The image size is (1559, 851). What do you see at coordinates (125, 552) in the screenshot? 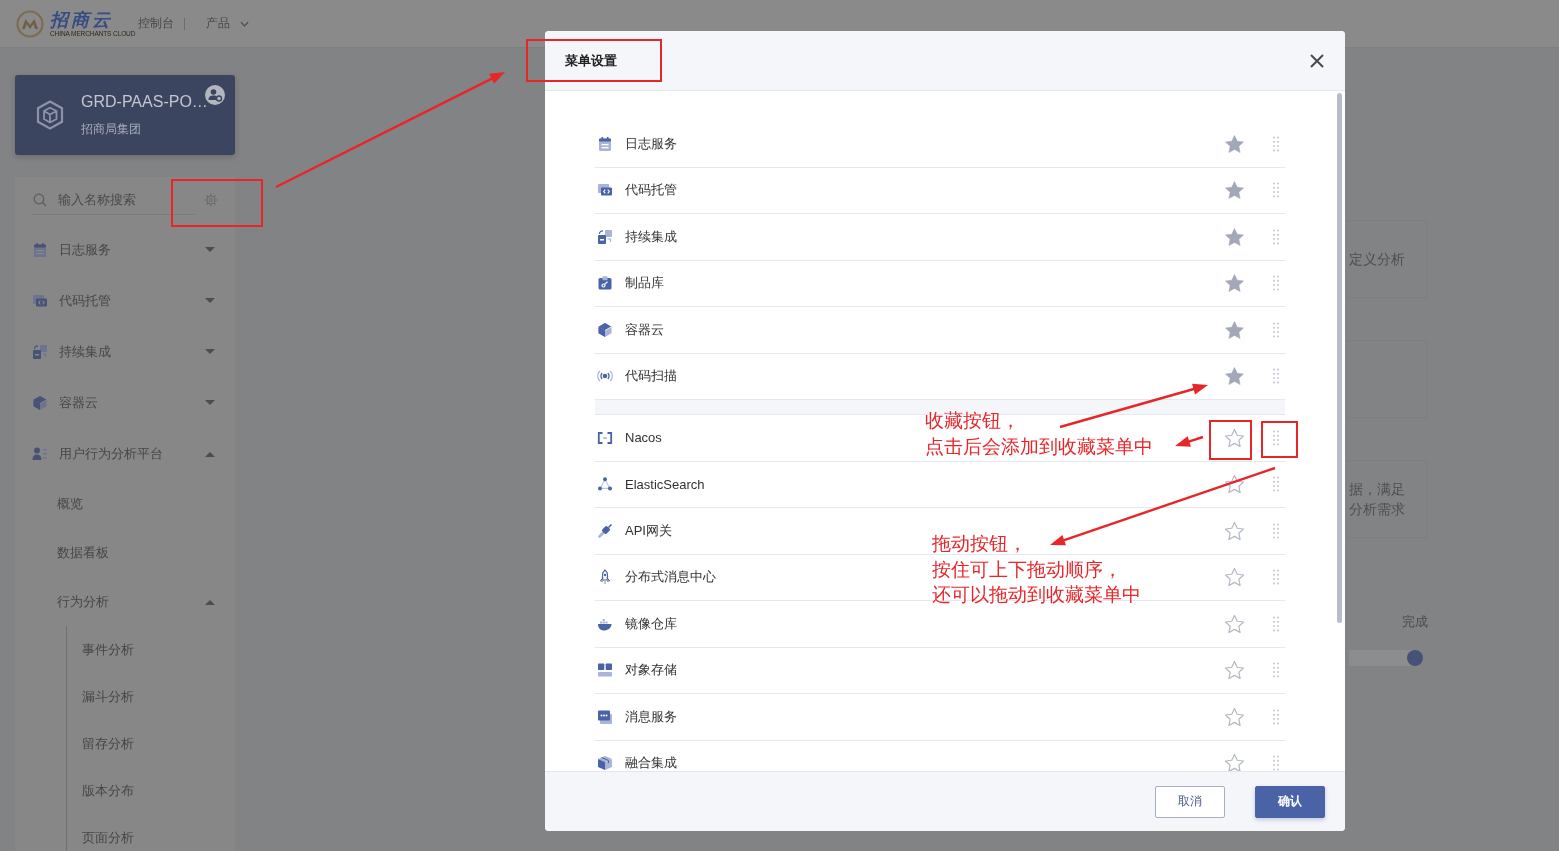
I see `menu-item: 数据看板` at bounding box center [125, 552].